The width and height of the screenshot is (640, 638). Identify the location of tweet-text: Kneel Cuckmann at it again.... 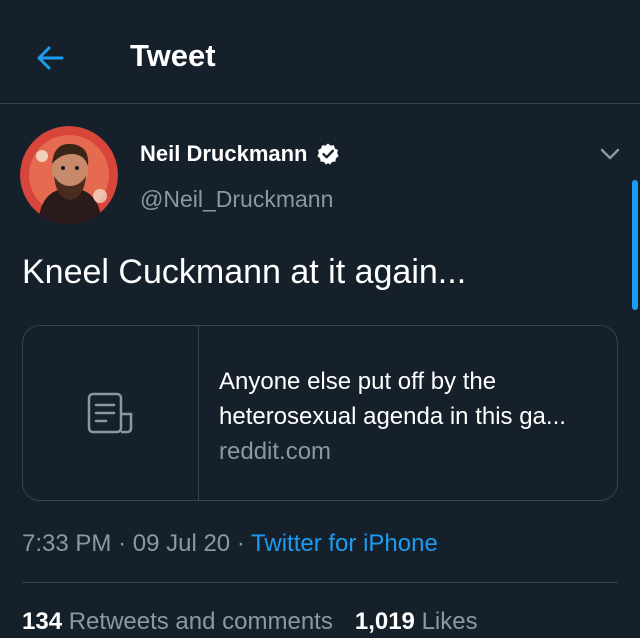
(244, 272).